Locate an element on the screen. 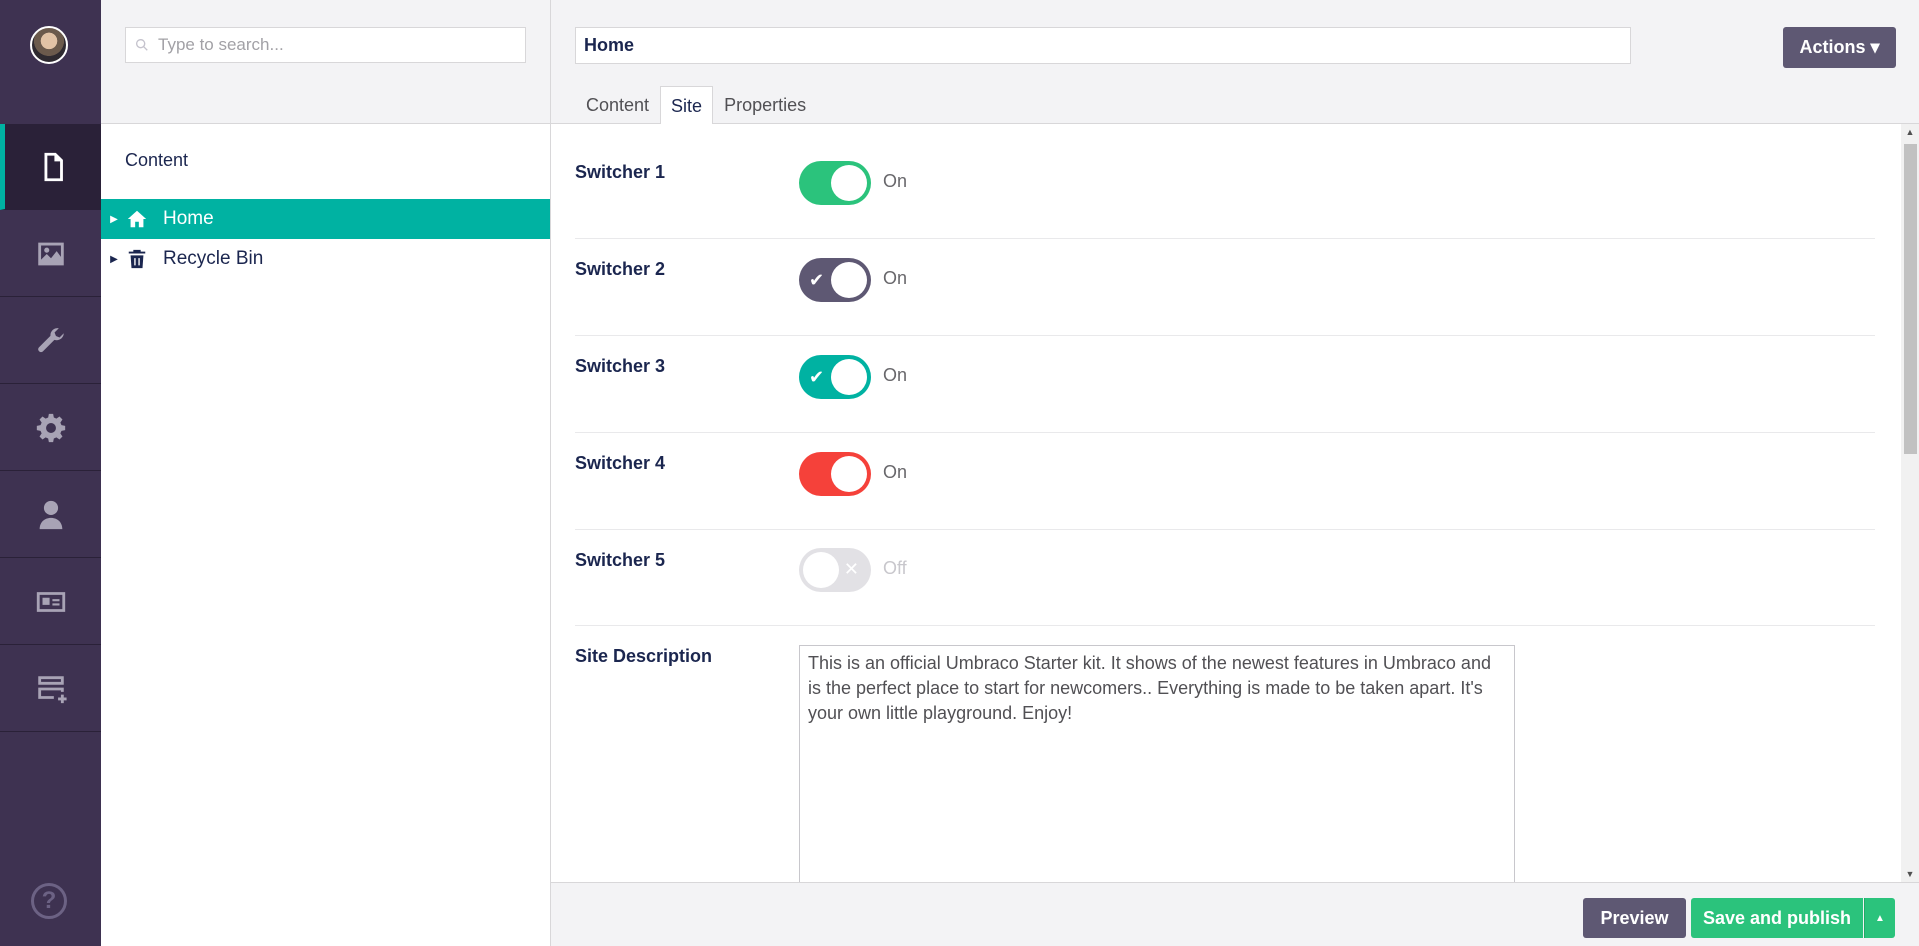  id-card-icon is located at coordinates (50, 601).